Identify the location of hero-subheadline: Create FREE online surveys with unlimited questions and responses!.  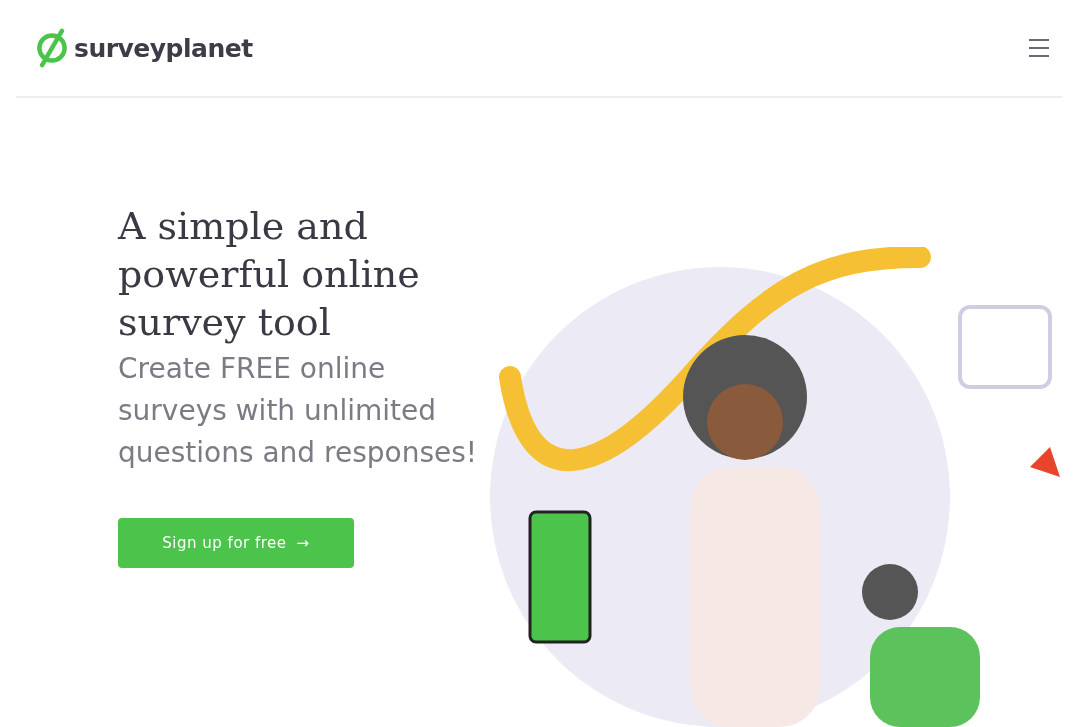
(298, 411).